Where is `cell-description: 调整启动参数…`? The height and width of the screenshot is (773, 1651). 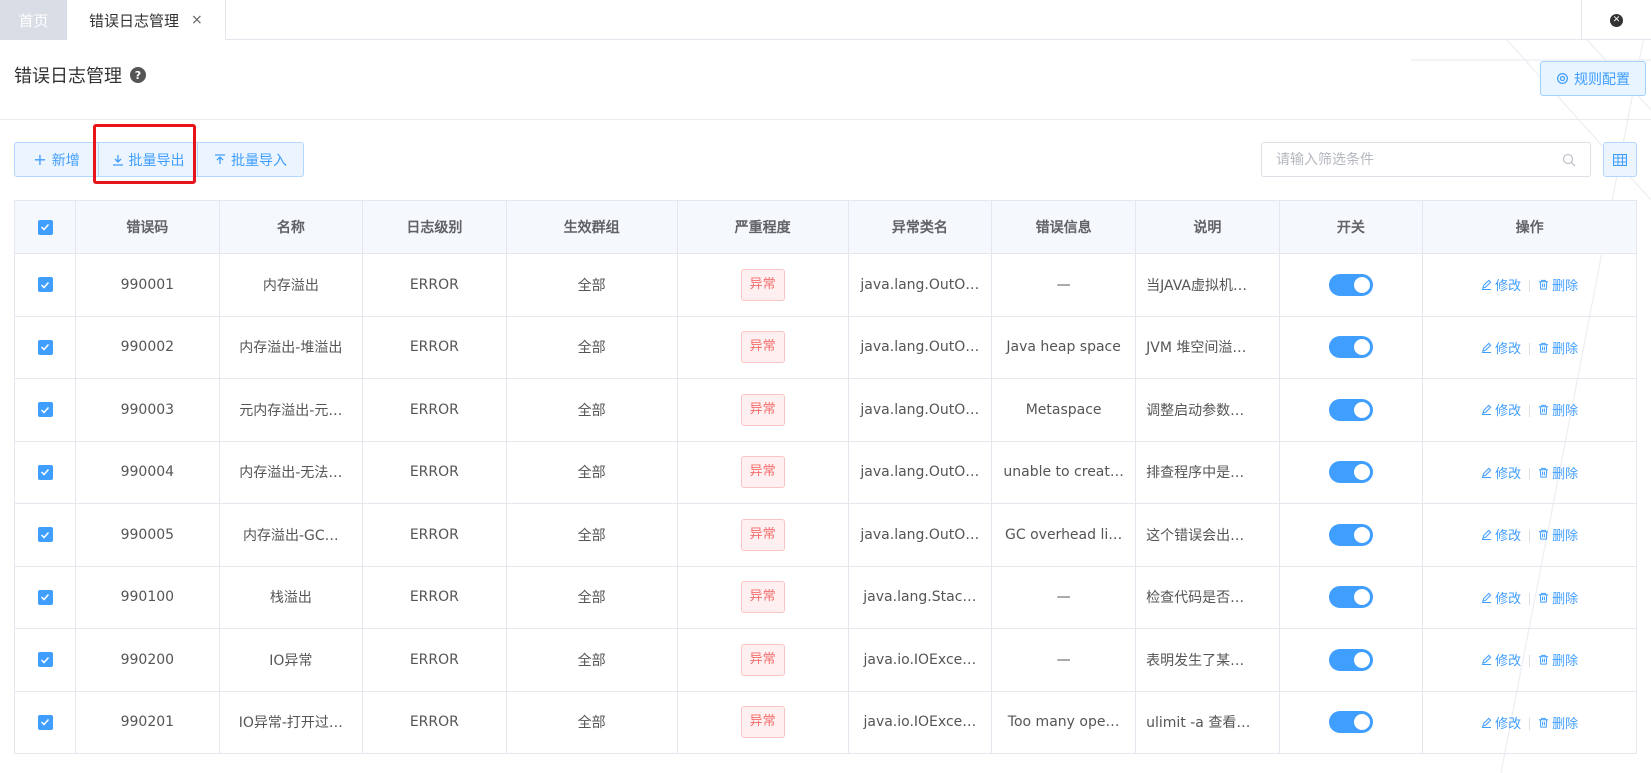 cell-description: 调整启动参数… is located at coordinates (1207, 410).